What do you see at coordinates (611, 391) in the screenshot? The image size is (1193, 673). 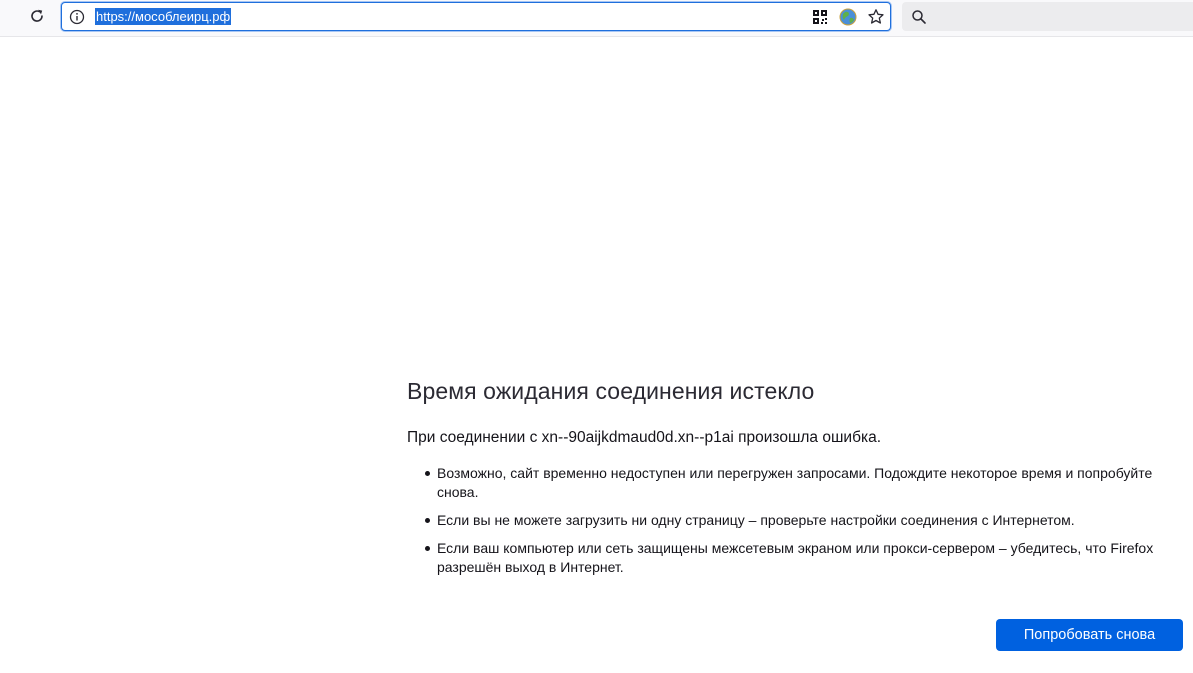 I see `error-title: Время ожидания соединения истекло` at bounding box center [611, 391].